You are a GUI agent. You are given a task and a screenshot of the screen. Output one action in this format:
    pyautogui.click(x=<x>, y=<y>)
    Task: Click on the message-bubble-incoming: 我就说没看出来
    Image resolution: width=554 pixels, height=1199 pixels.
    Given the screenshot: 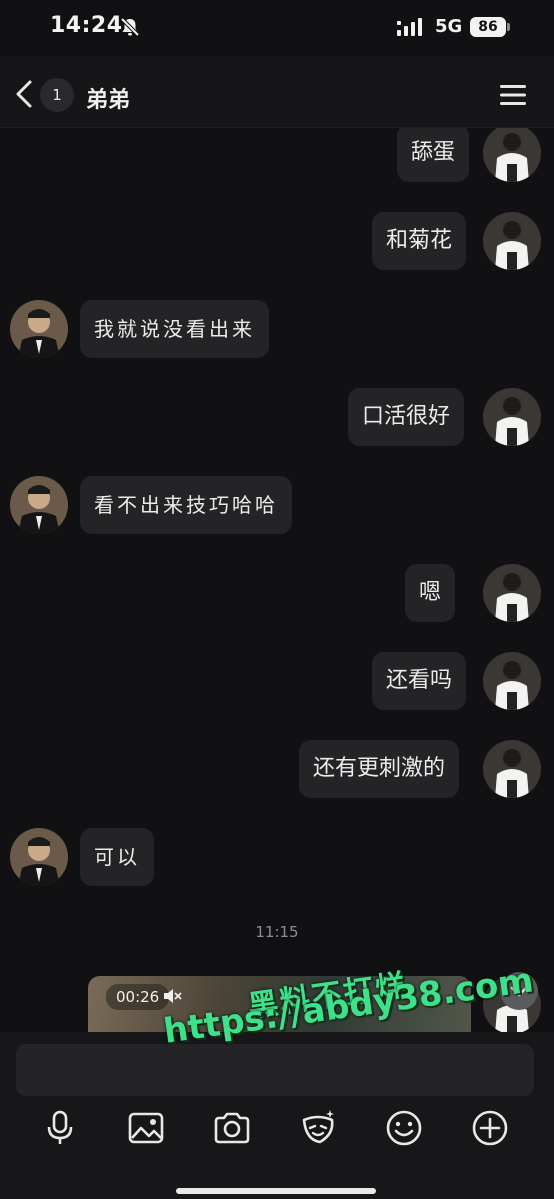 What is the action you would take?
    pyautogui.click(x=174, y=329)
    